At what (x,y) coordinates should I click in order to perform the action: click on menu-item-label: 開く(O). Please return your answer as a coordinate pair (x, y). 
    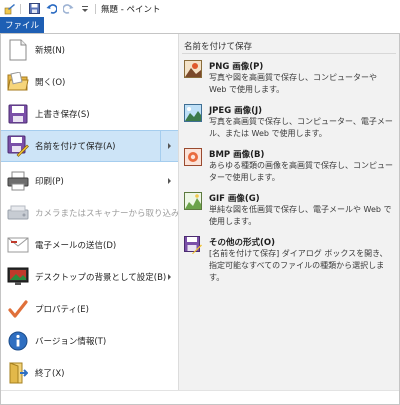
    Looking at the image, I should click on (50, 83).